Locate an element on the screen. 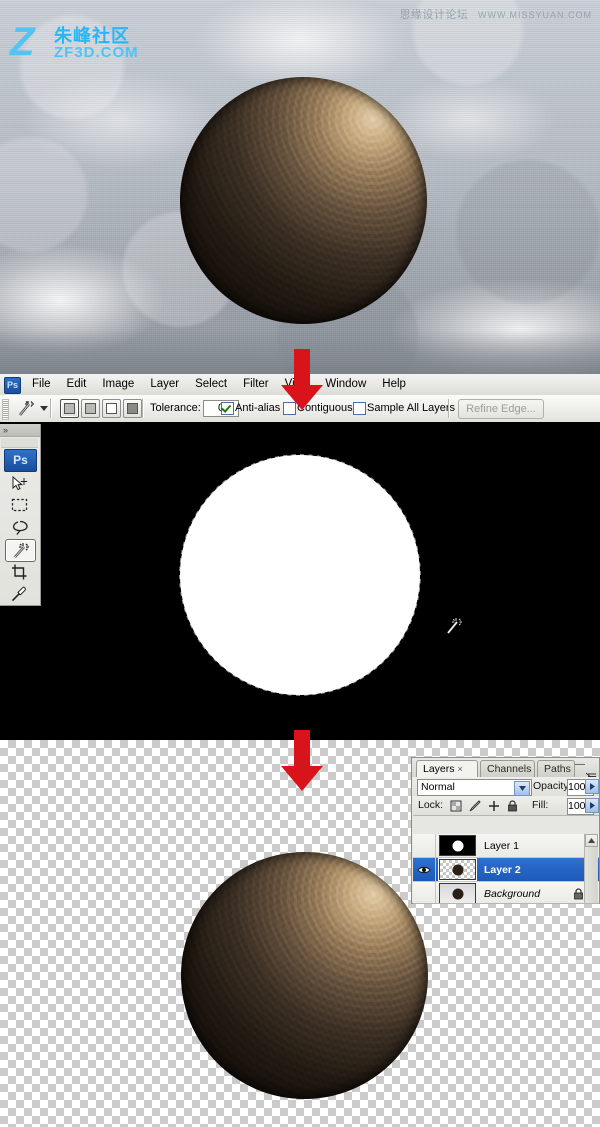 The height and width of the screenshot is (1127, 600). tab-channels: Channels is located at coordinates (507, 768).